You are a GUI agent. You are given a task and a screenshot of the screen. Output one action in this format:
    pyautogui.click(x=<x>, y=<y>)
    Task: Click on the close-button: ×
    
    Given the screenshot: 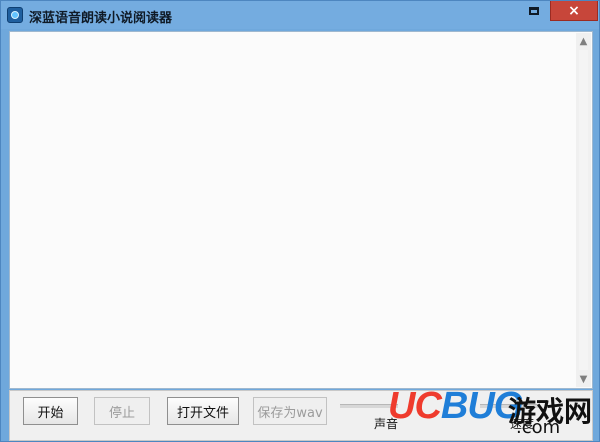 What is the action you would take?
    pyautogui.click(x=574, y=11)
    